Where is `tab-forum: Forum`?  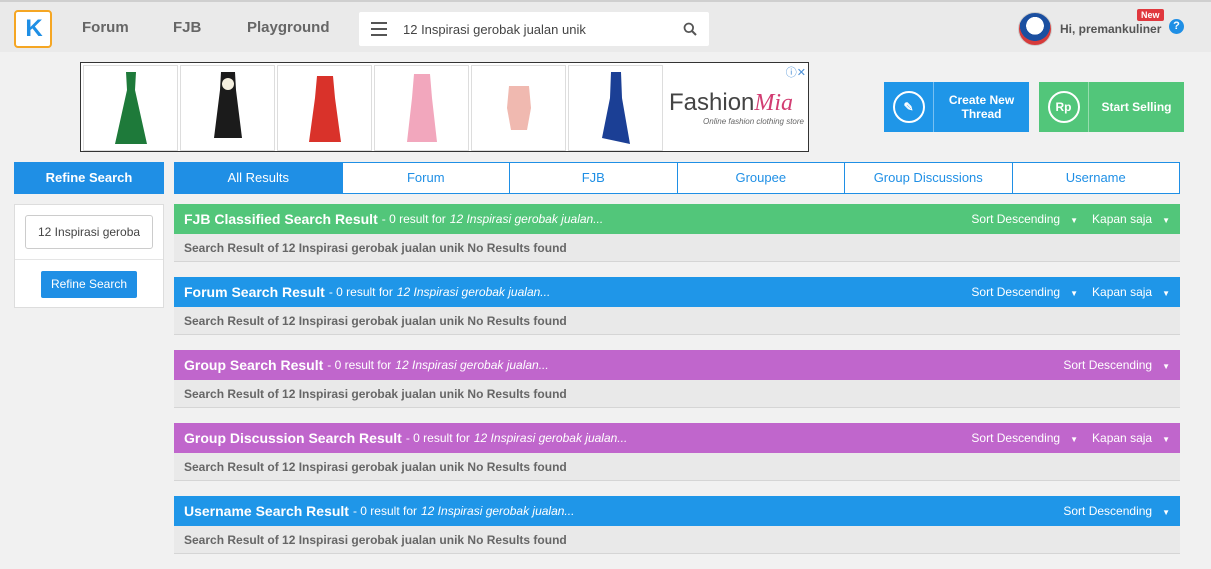
tab-forum: Forum is located at coordinates (426, 178).